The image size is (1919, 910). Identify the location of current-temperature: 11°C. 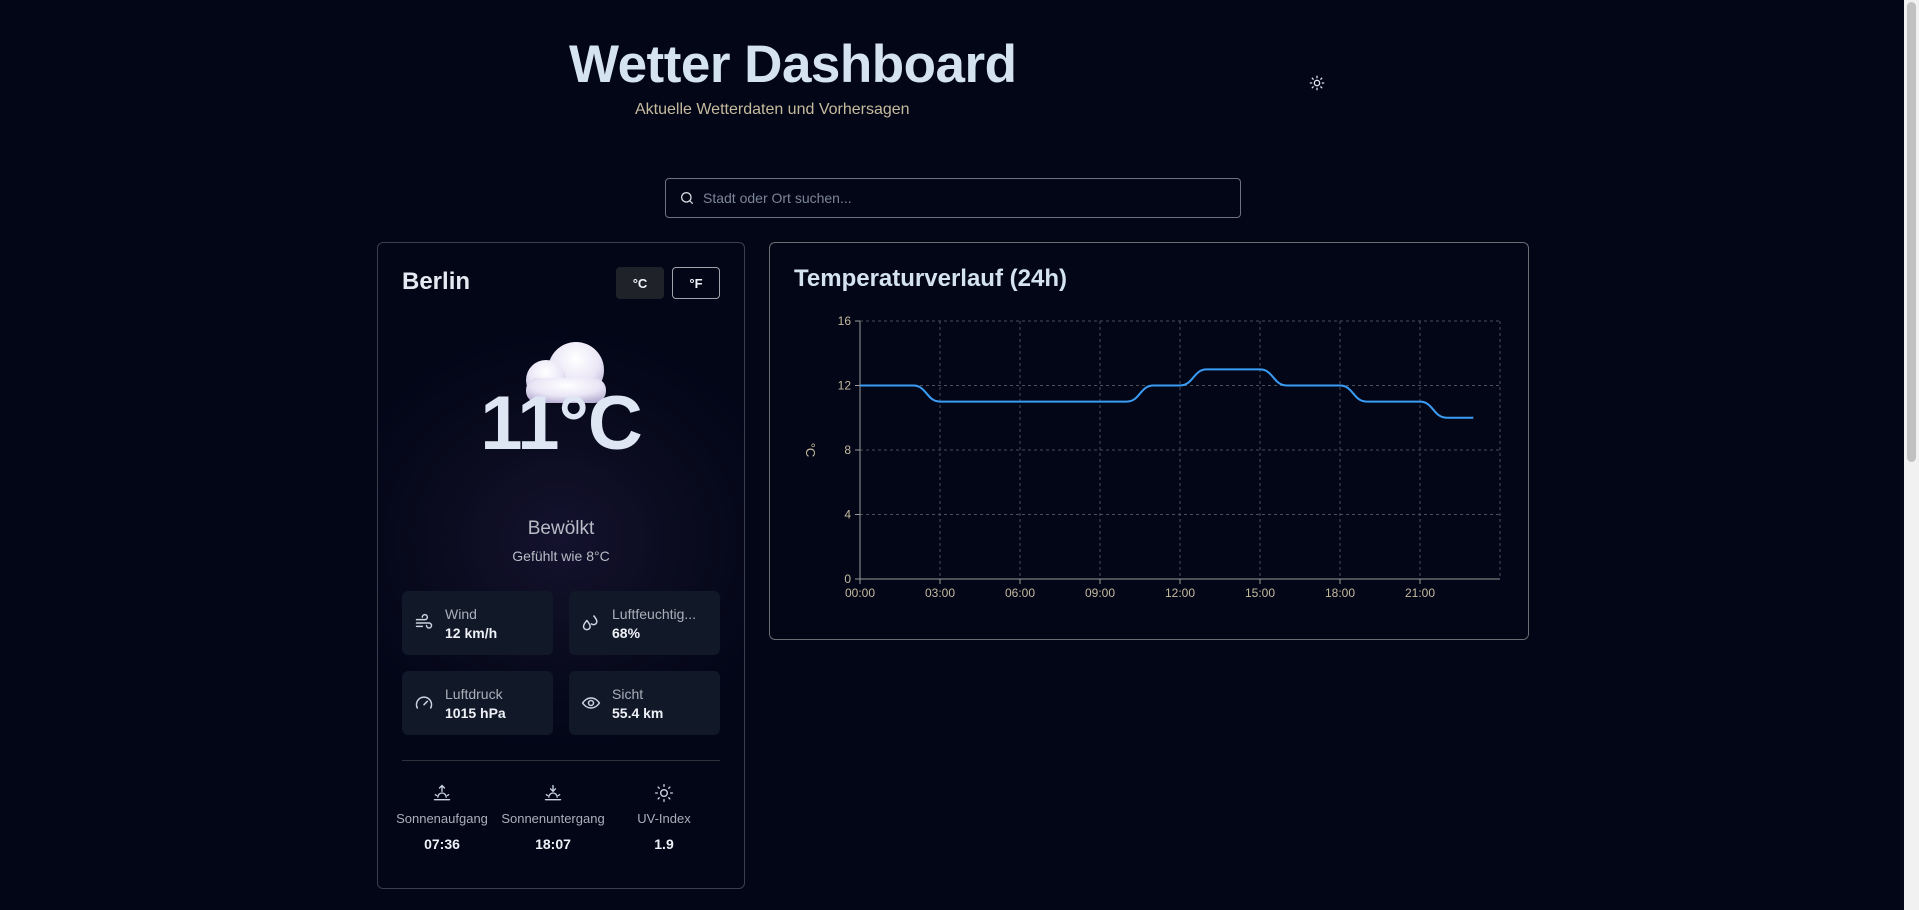
(561, 423).